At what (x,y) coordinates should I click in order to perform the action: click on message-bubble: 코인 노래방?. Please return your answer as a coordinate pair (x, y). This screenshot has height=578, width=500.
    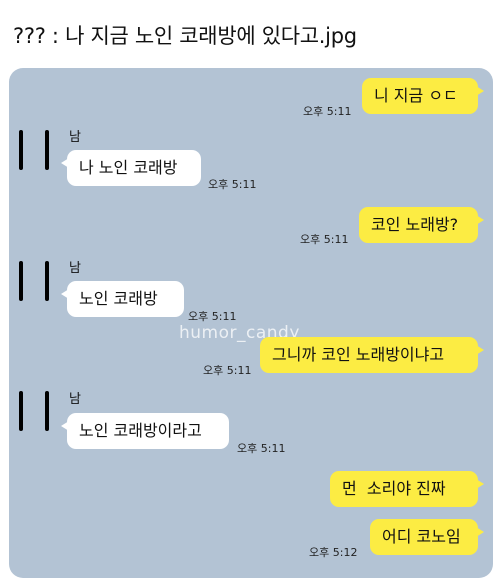
    Looking at the image, I should click on (421, 225).